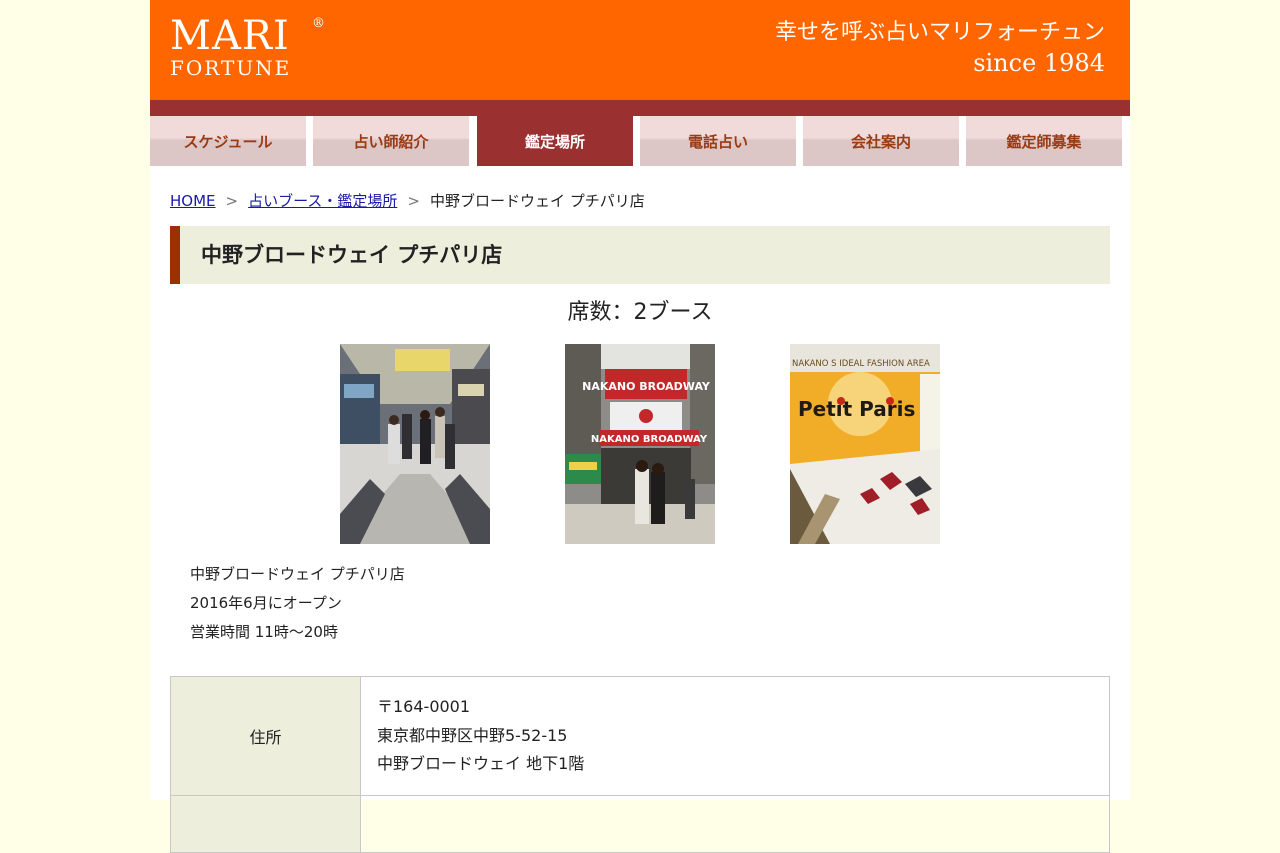 The height and width of the screenshot is (853, 1280). I want to click on logo-registered-mark: ®, so click(318, 23).